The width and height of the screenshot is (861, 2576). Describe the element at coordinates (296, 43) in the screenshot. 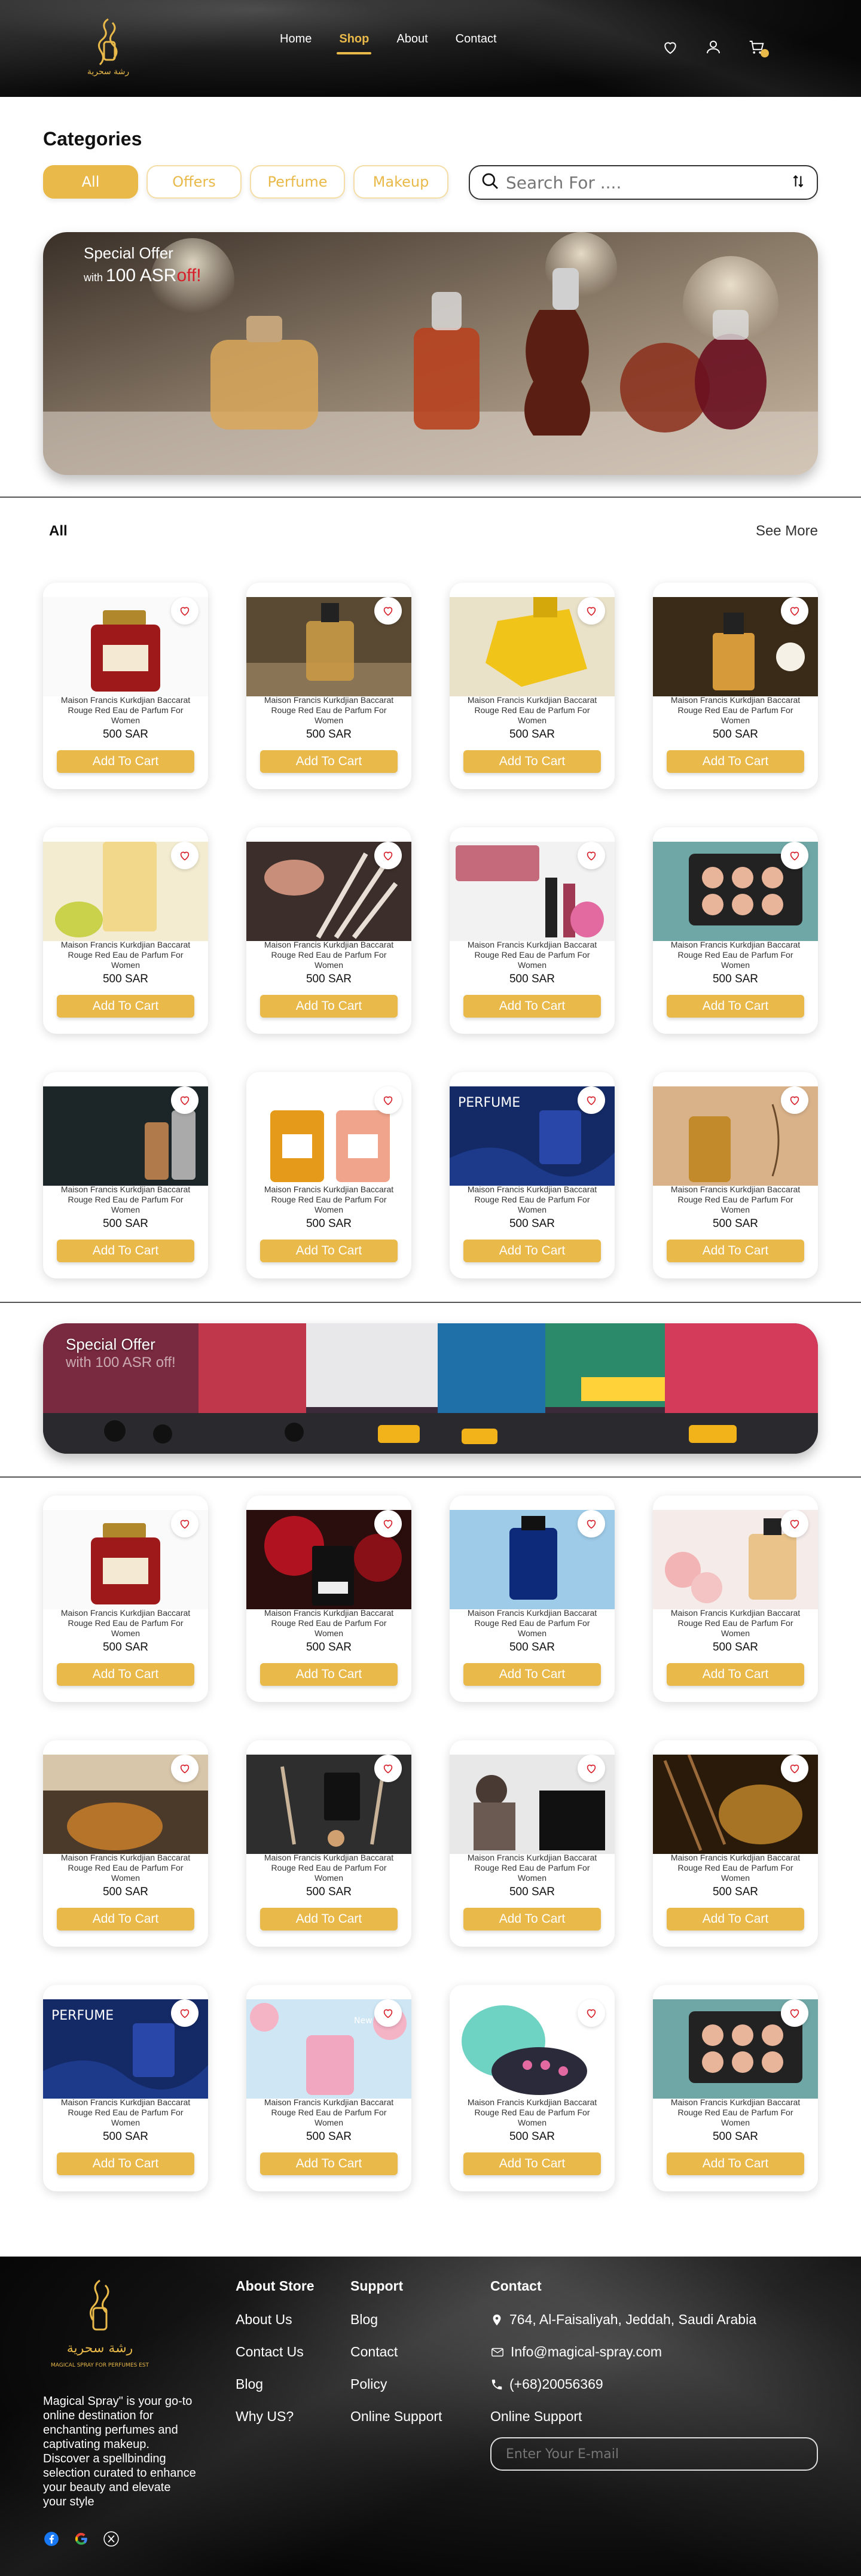

I see `nav-home: Home` at that location.